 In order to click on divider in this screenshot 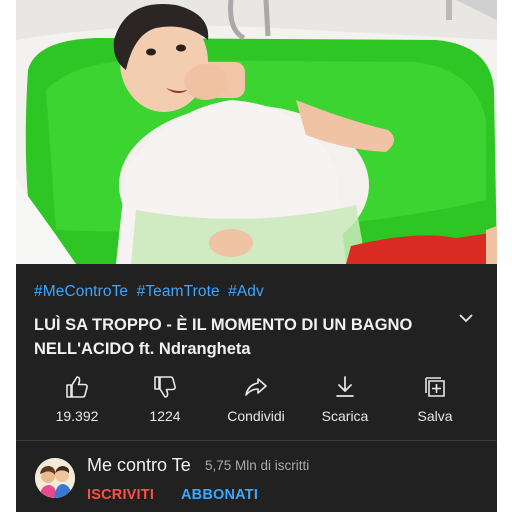, I will do `click(256, 440)`.